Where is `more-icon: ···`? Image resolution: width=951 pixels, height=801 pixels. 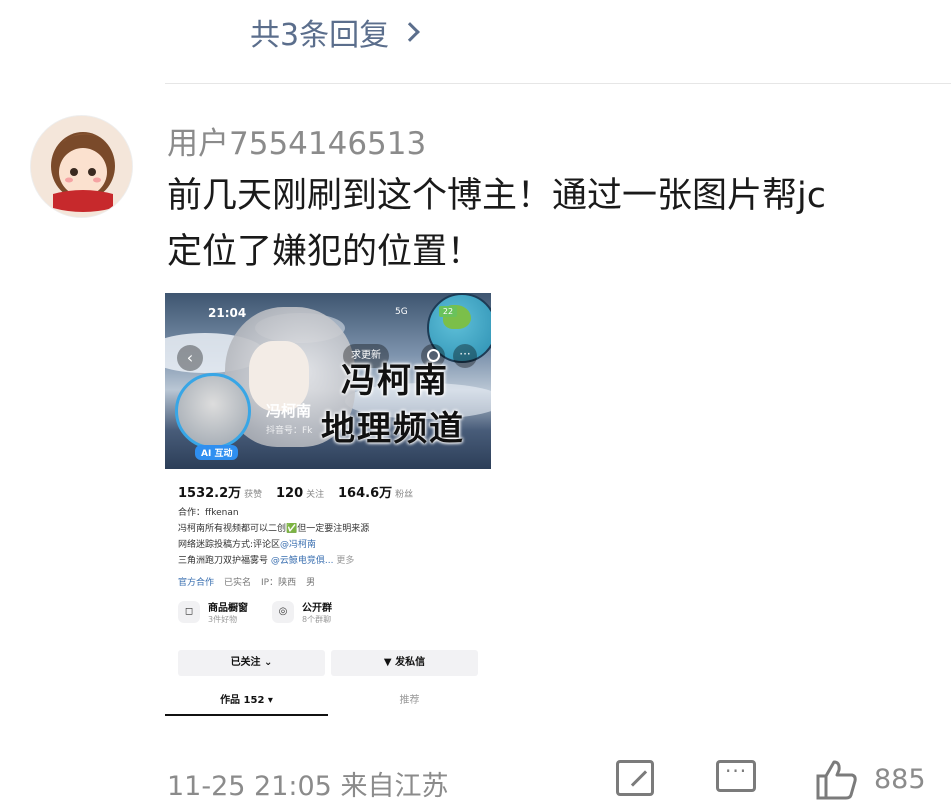
more-icon: ··· is located at coordinates (465, 356).